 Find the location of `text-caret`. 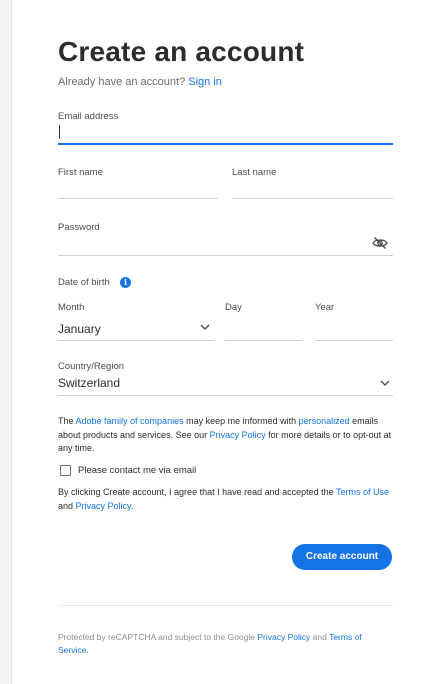

text-caret is located at coordinates (59, 132).